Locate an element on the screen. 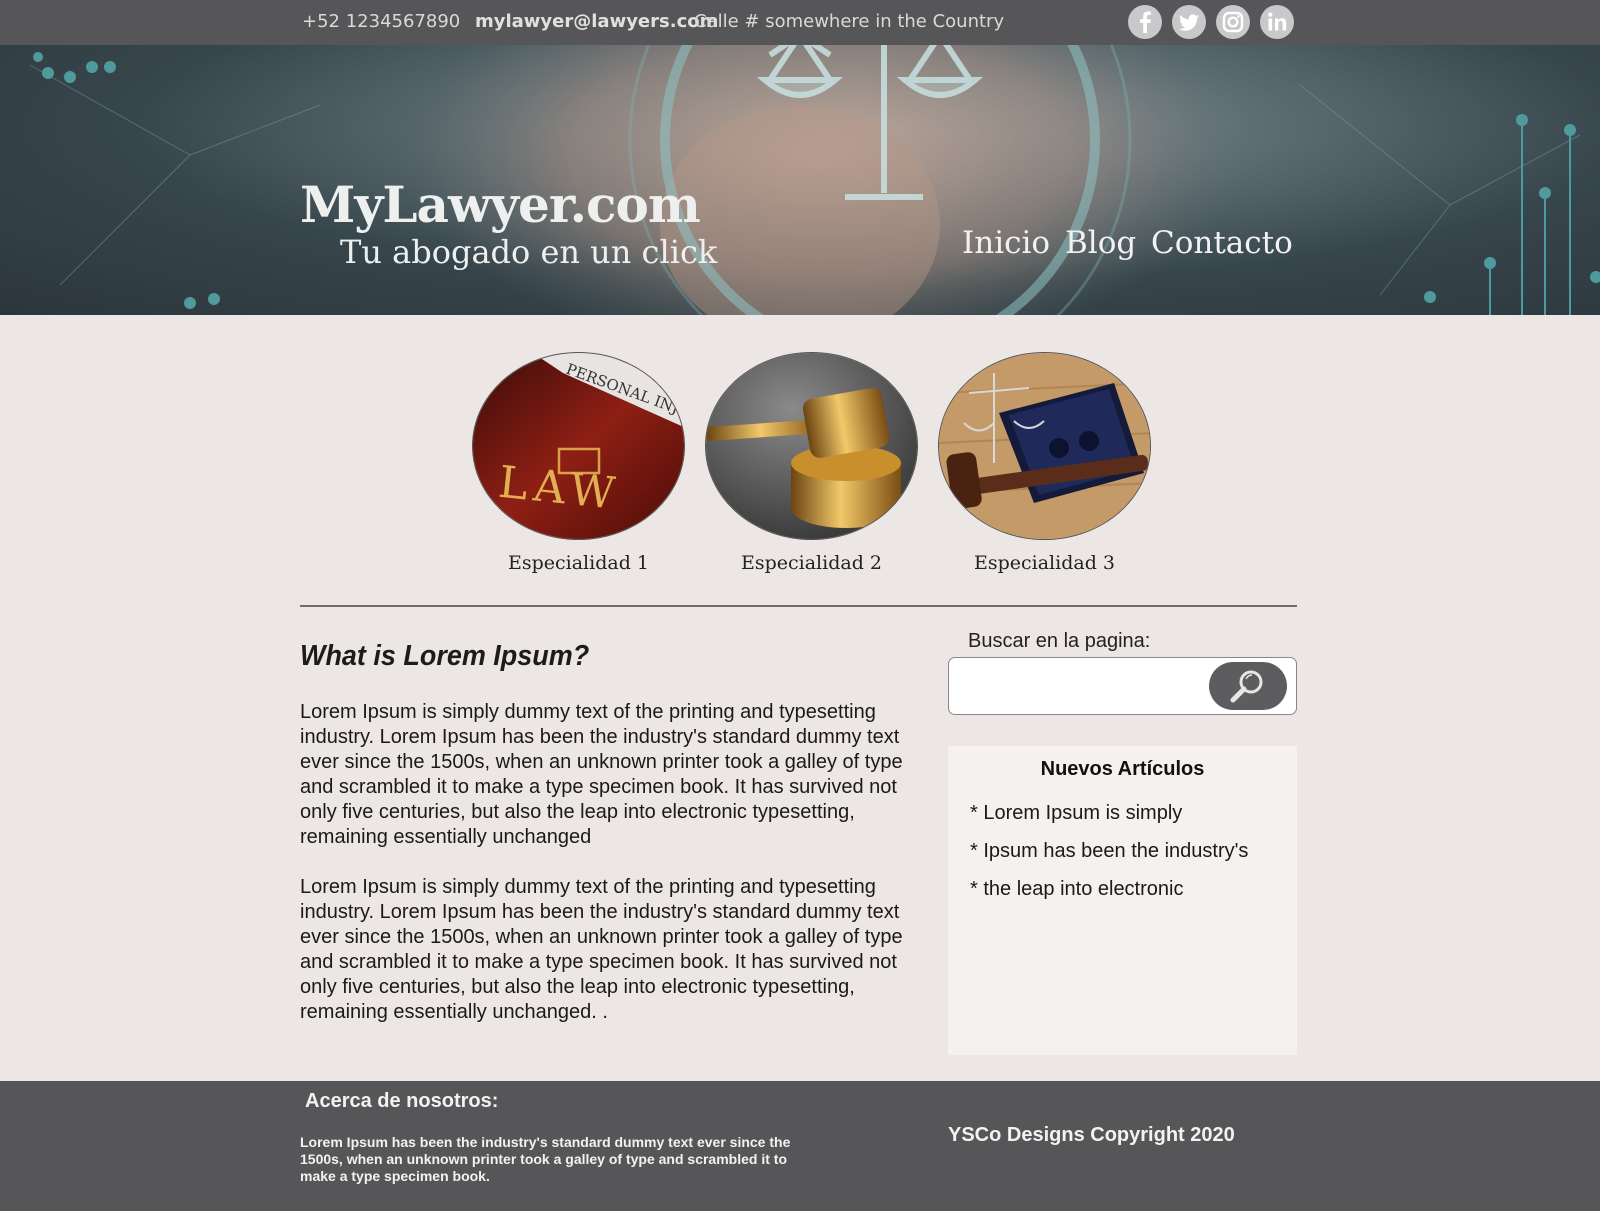 The image size is (1600, 1211). instagram-icon is located at coordinates (1233, 22).